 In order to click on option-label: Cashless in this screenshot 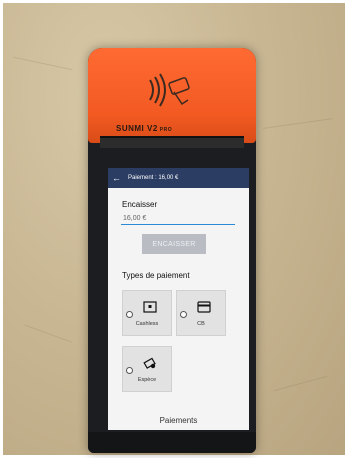, I will do `click(147, 324)`.